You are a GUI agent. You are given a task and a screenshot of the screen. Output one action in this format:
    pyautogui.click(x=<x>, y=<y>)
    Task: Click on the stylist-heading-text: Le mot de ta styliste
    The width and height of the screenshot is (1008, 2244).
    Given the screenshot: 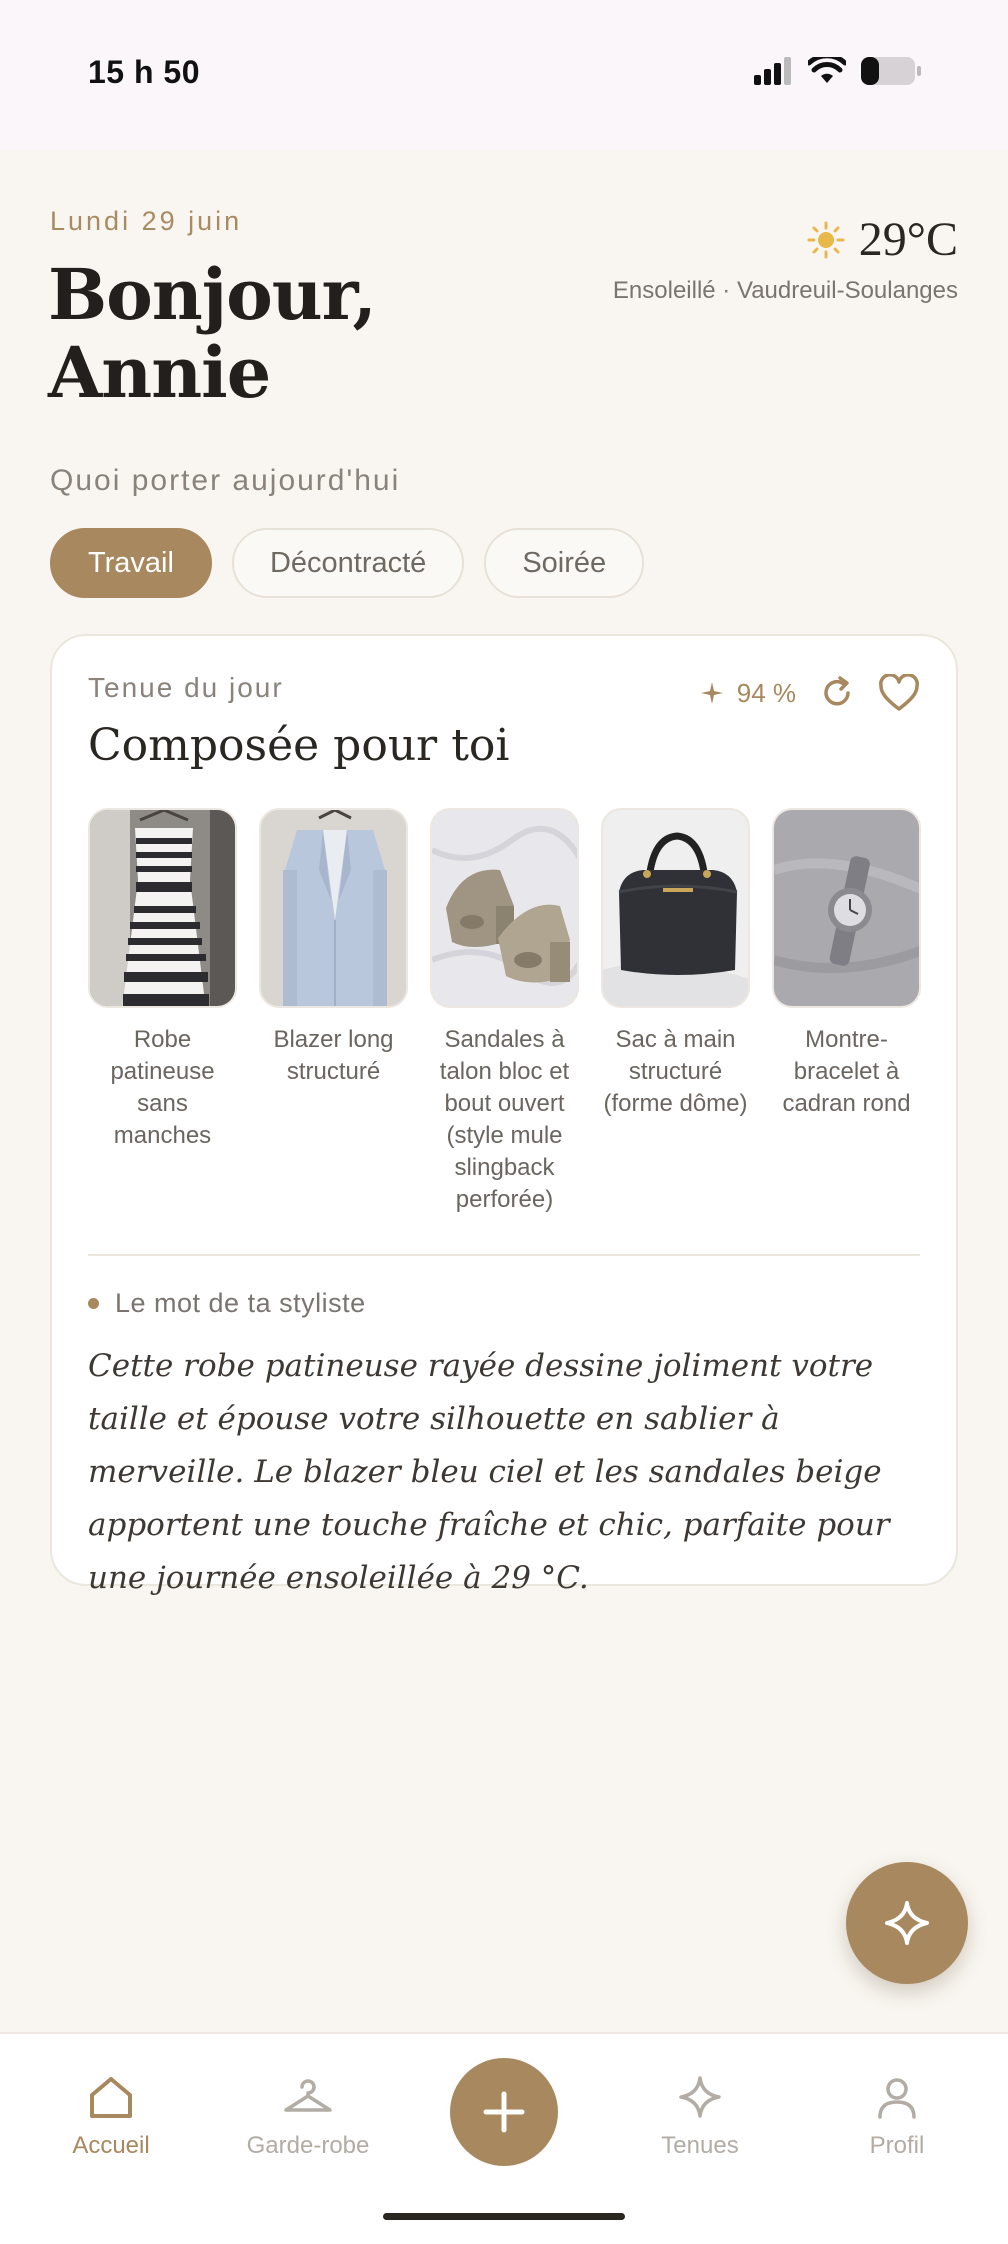 What is the action you would take?
    pyautogui.click(x=240, y=1303)
    